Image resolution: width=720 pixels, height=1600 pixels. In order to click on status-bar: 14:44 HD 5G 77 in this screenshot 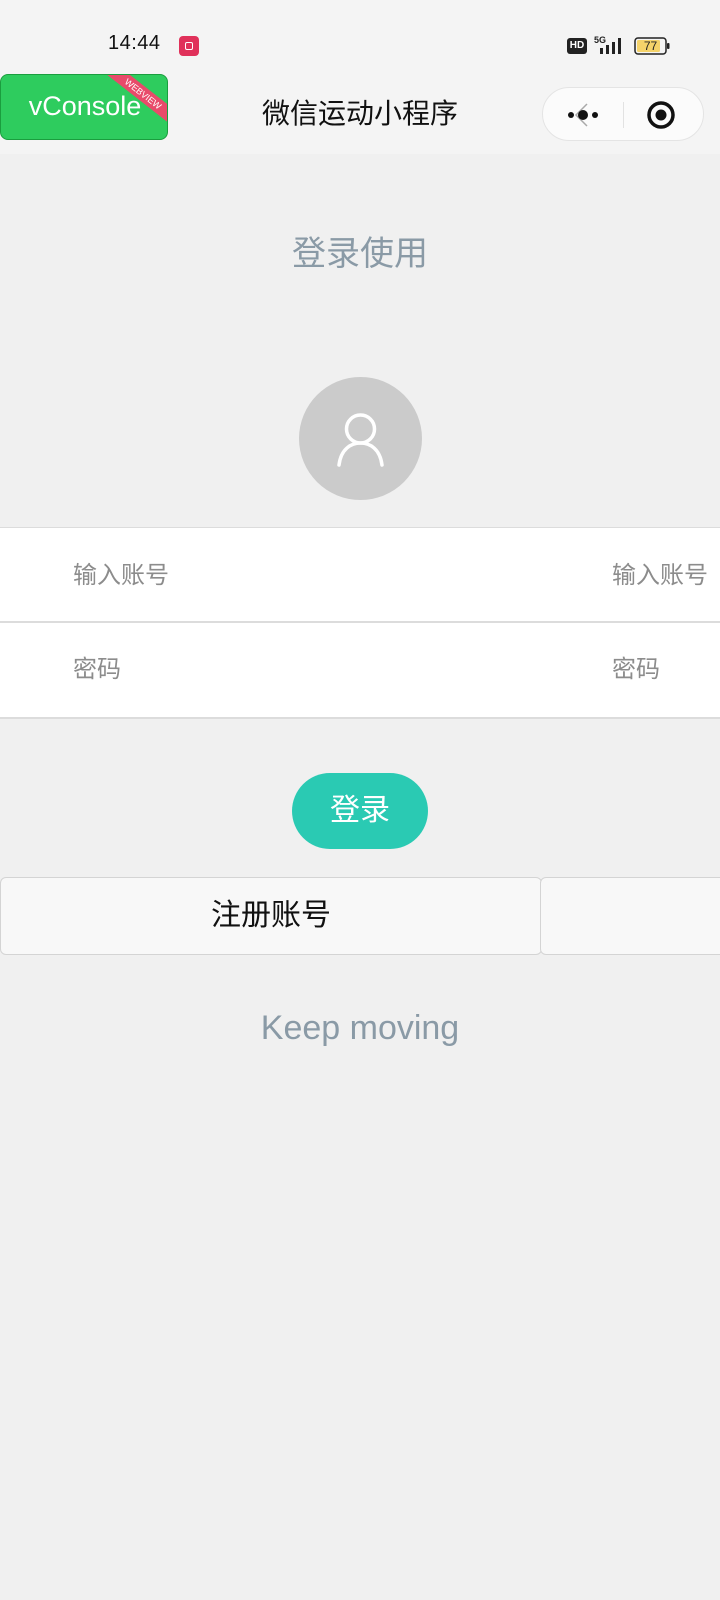, I will do `click(360, 40)`.